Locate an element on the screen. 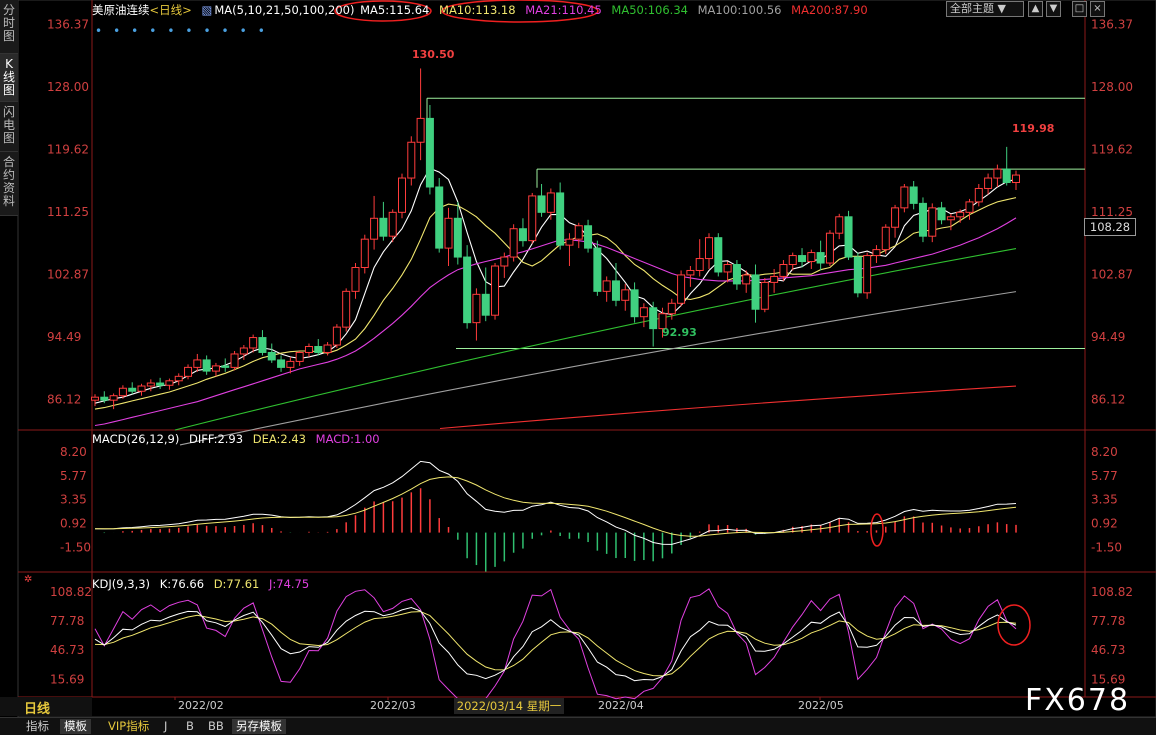  macd-label: MACD(26,12,9) is located at coordinates (136, 439).